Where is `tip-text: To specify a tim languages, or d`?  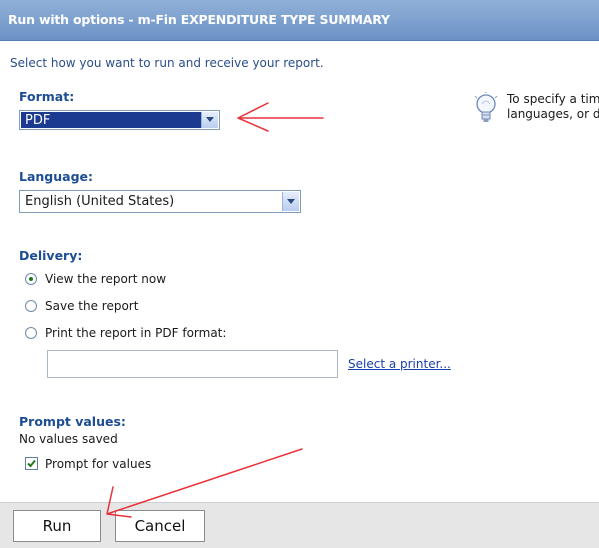
tip-text: To specify a tim languages, or d is located at coordinates (553, 107).